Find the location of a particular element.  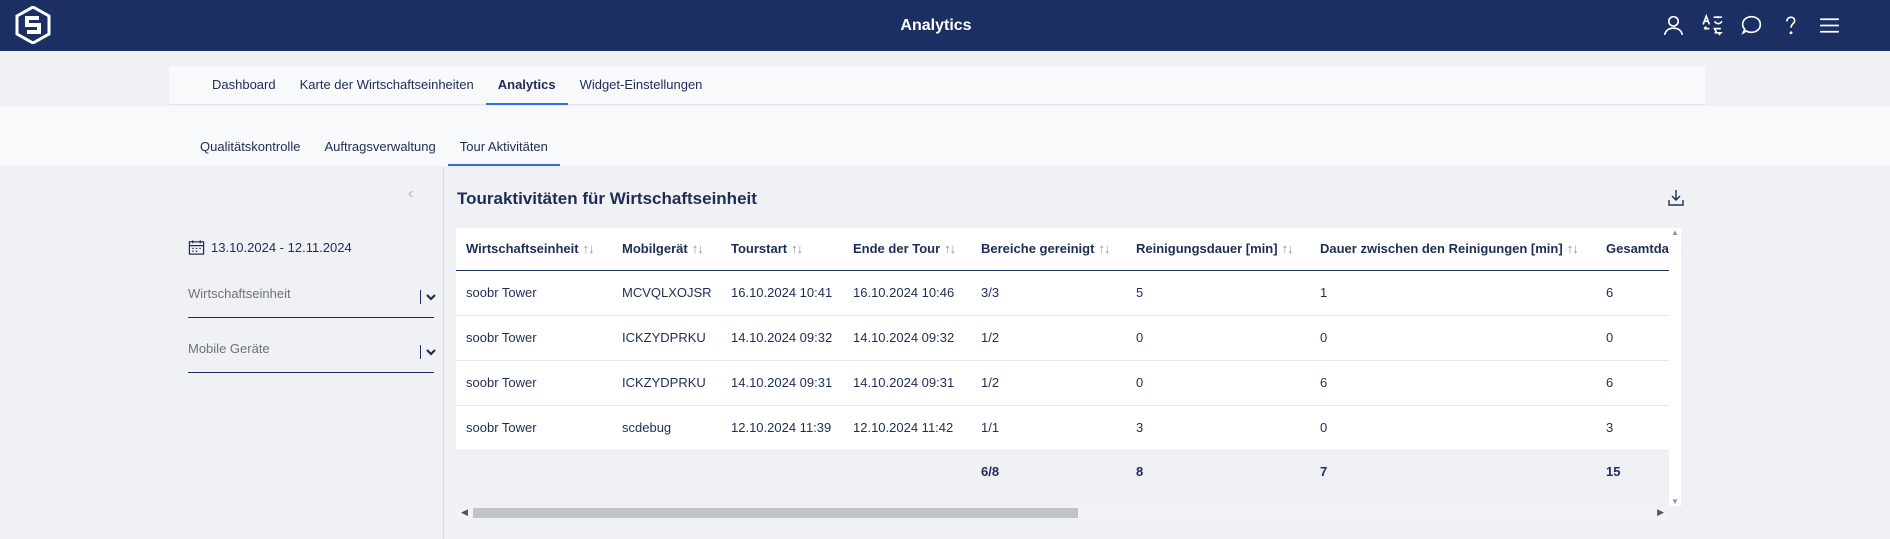

collapse-sidebar-icon: ‹ is located at coordinates (410, 194).